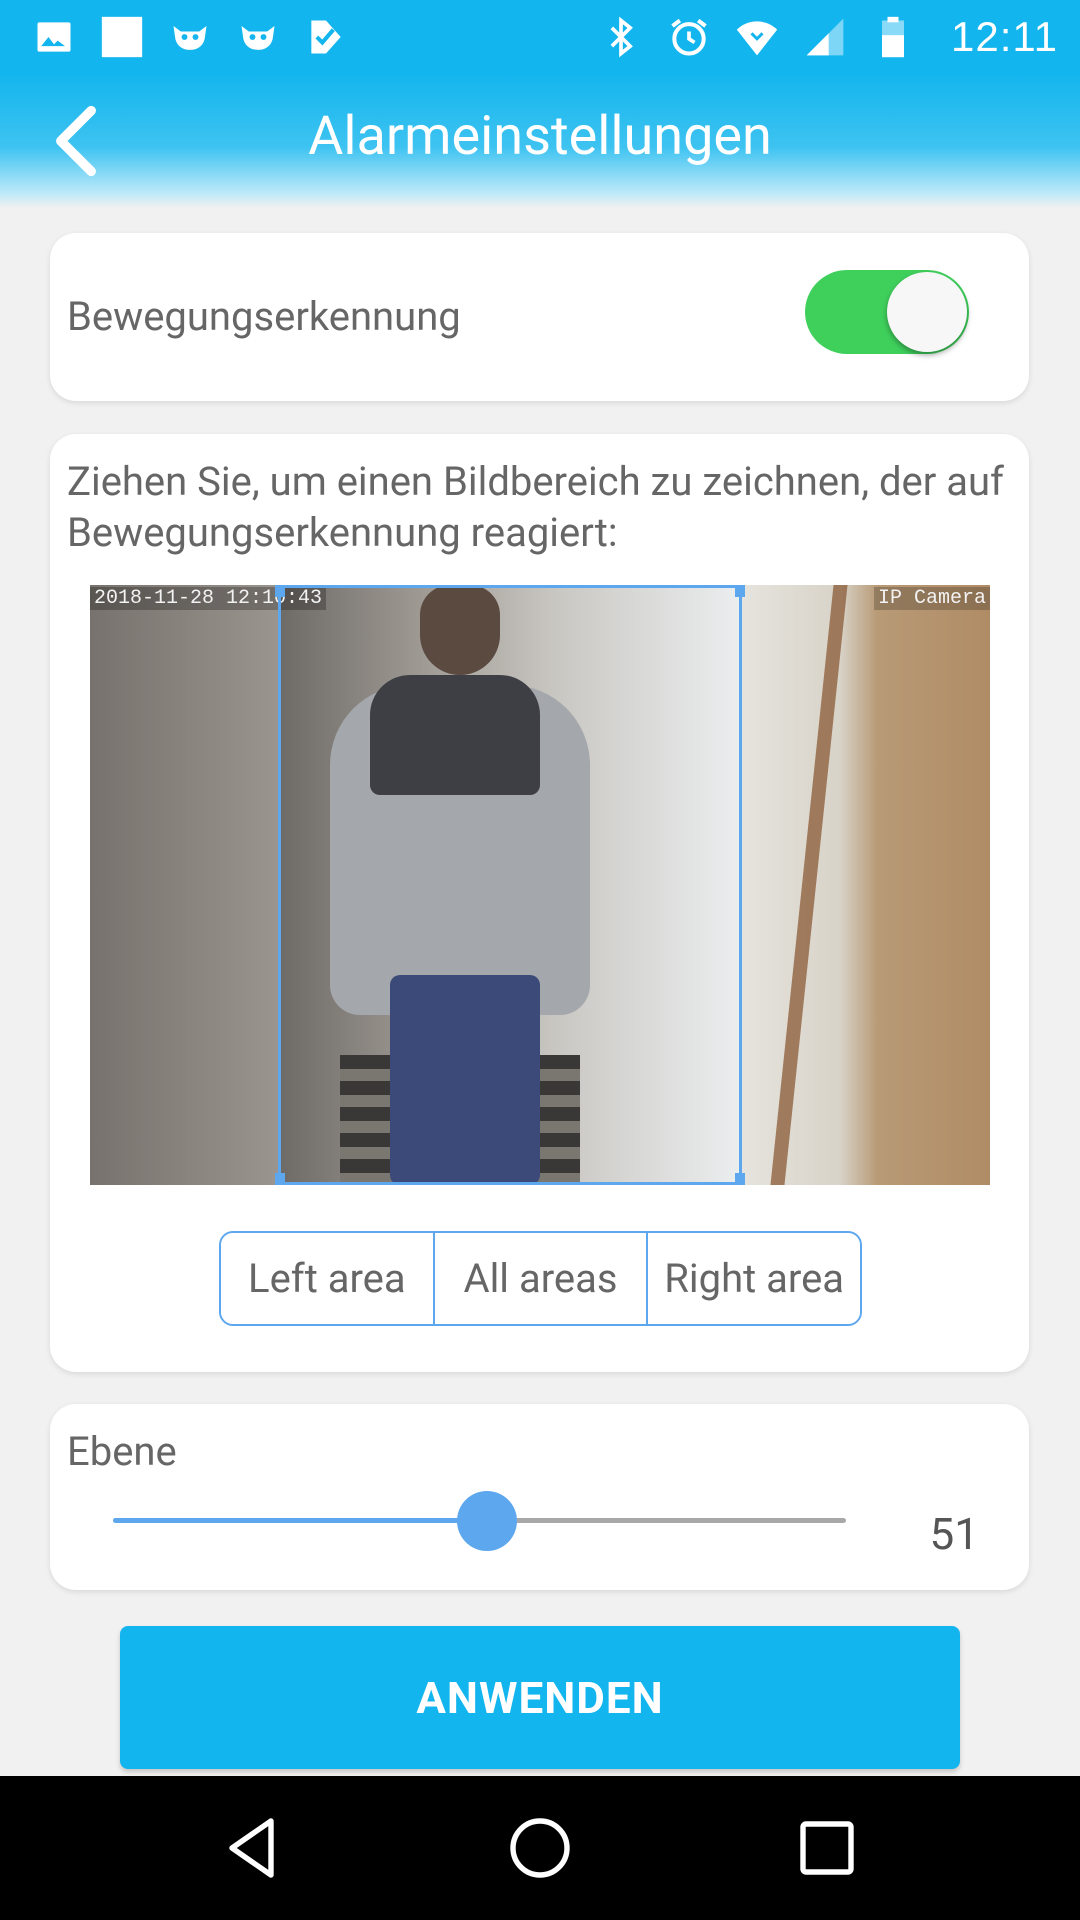  What do you see at coordinates (865, 885) in the screenshot?
I see `camera-scene-door` at bounding box center [865, 885].